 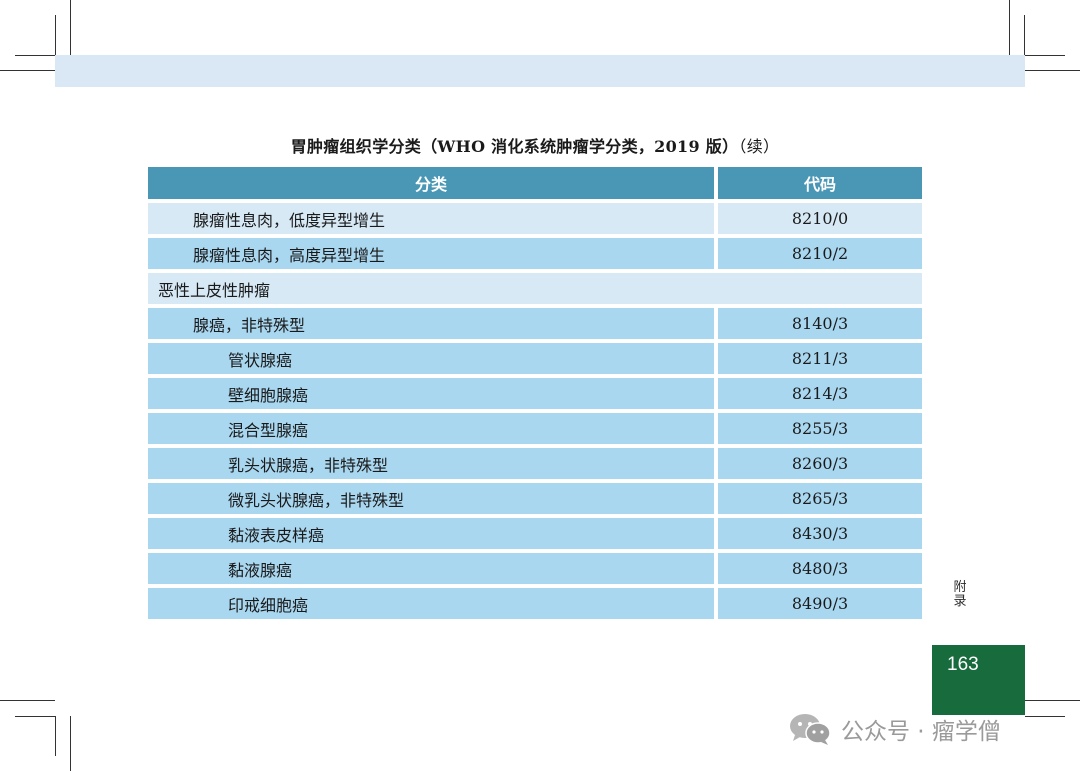 What do you see at coordinates (818, 253) in the screenshot?
I see `row-code: 8210/2` at bounding box center [818, 253].